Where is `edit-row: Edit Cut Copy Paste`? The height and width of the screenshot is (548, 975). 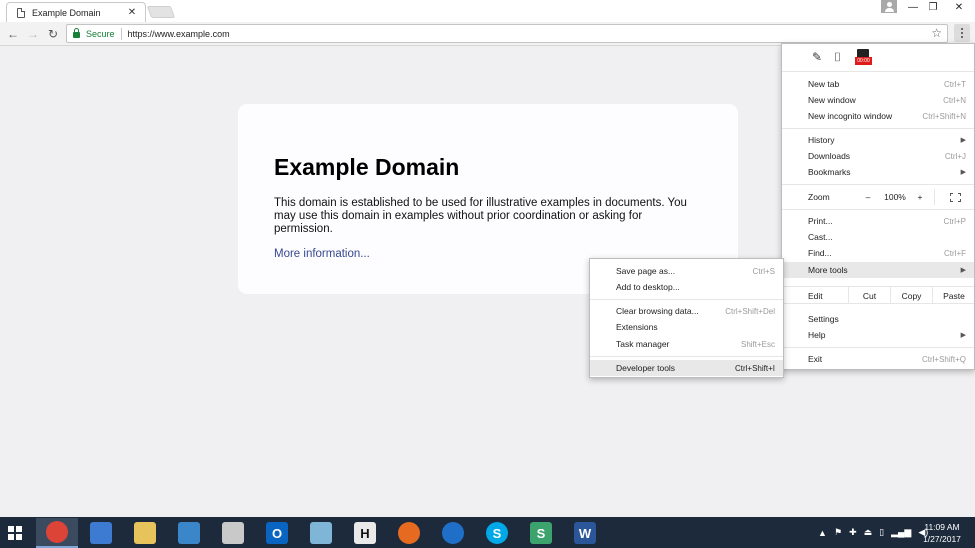 edit-row: Edit Cut Copy Paste is located at coordinates (878, 295).